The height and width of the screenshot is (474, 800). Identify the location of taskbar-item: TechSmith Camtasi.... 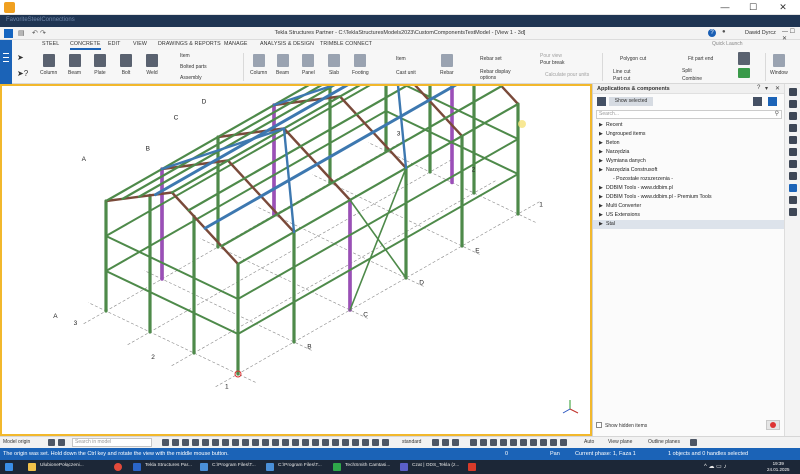
(367, 465).